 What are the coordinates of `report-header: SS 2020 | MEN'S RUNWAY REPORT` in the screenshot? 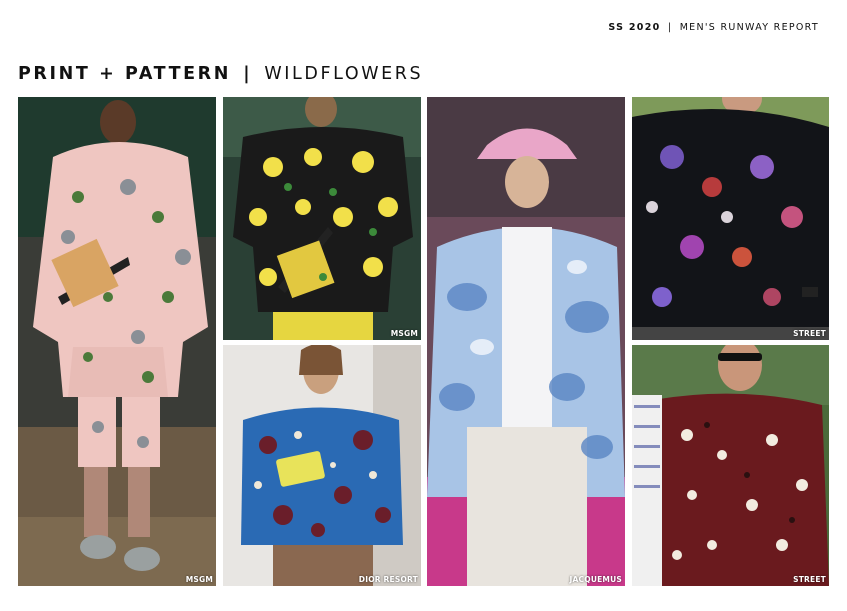 It's located at (713, 27).